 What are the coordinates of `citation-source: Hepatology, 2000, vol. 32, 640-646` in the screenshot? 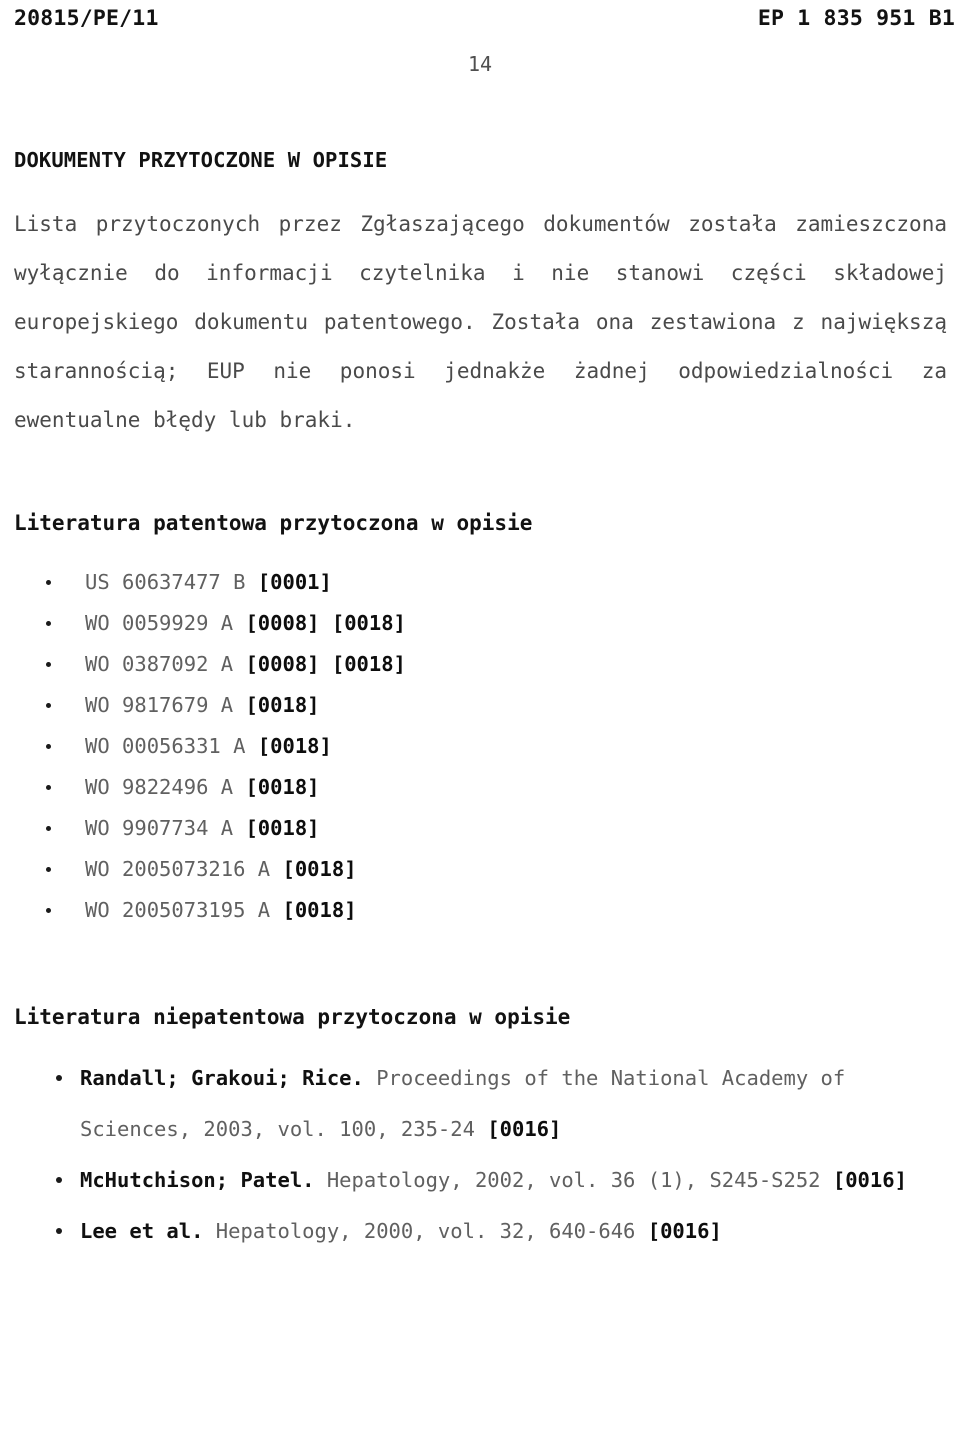 It's located at (425, 1231).